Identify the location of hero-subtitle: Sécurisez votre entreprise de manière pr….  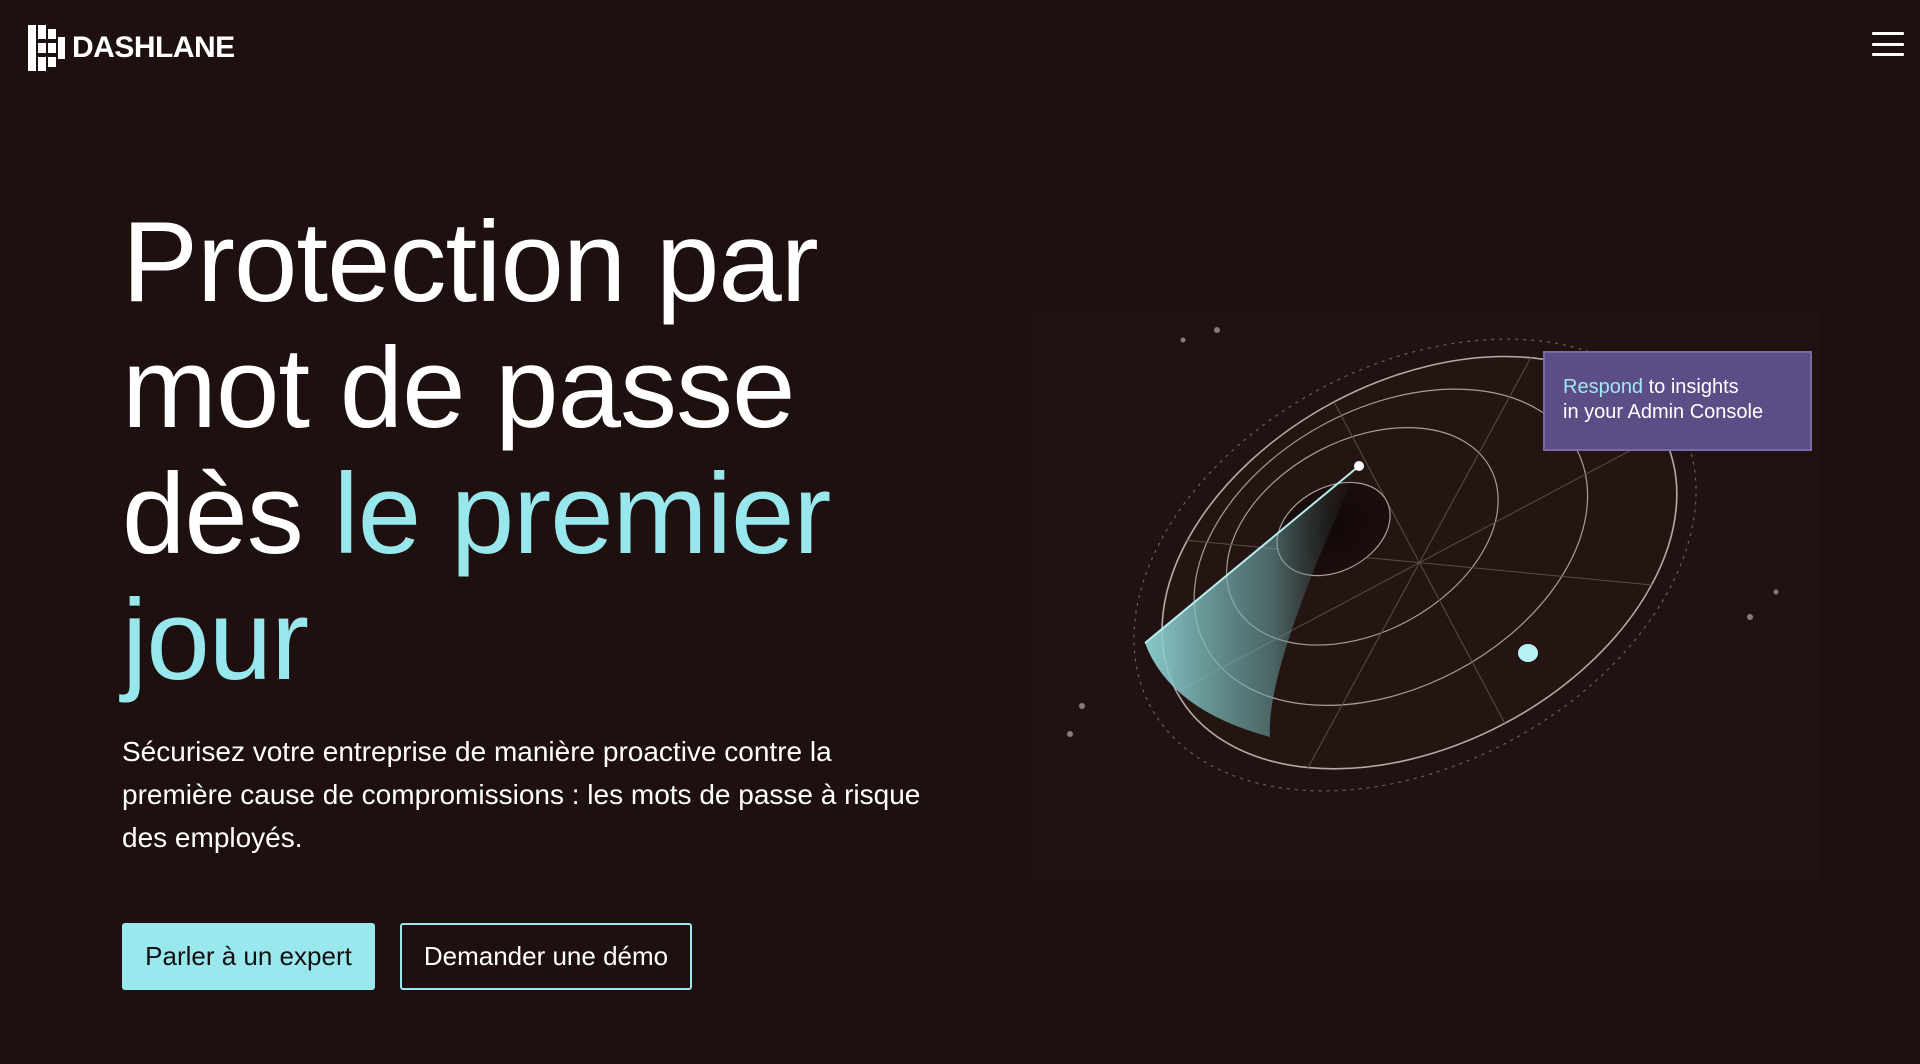
(521, 794).